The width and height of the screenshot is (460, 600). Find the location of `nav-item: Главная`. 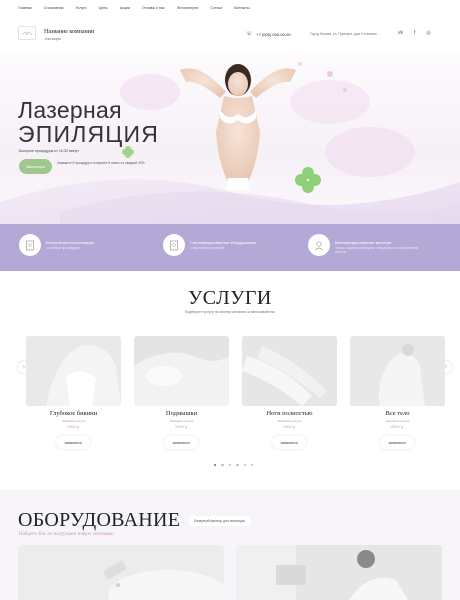

nav-item: Главная is located at coordinates (25, 8).